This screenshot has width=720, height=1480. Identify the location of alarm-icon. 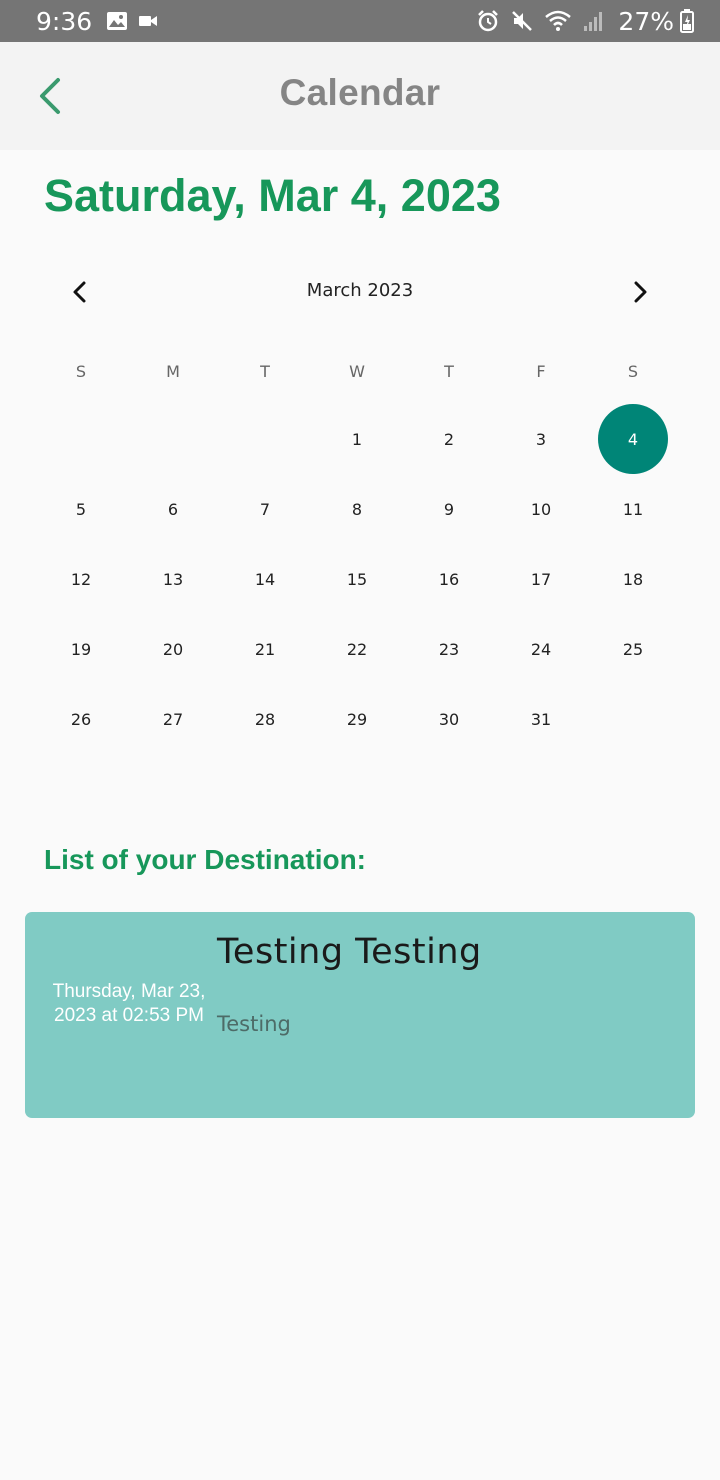
(488, 21).